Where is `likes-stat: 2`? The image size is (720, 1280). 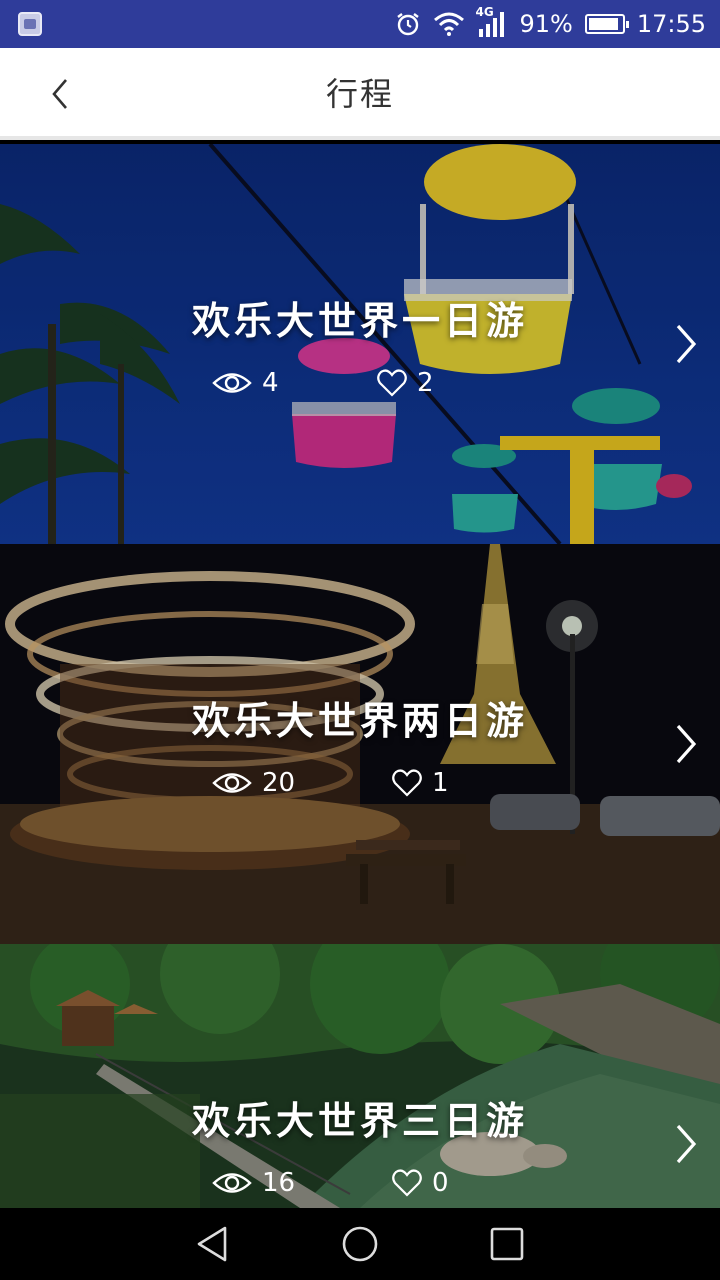 likes-stat: 2 is located at coordinates (405, 383).